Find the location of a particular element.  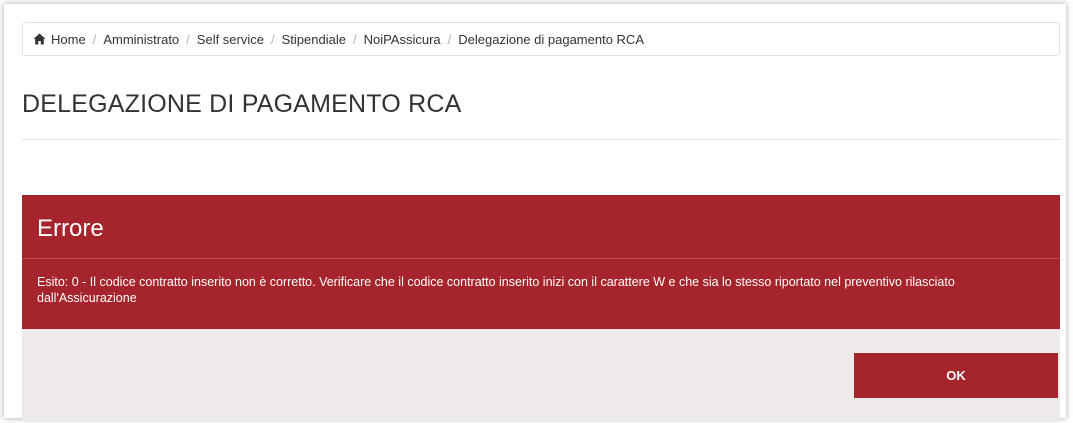

breadcrumb-amministrato: Amministrato is located at coordinates (141, 39).